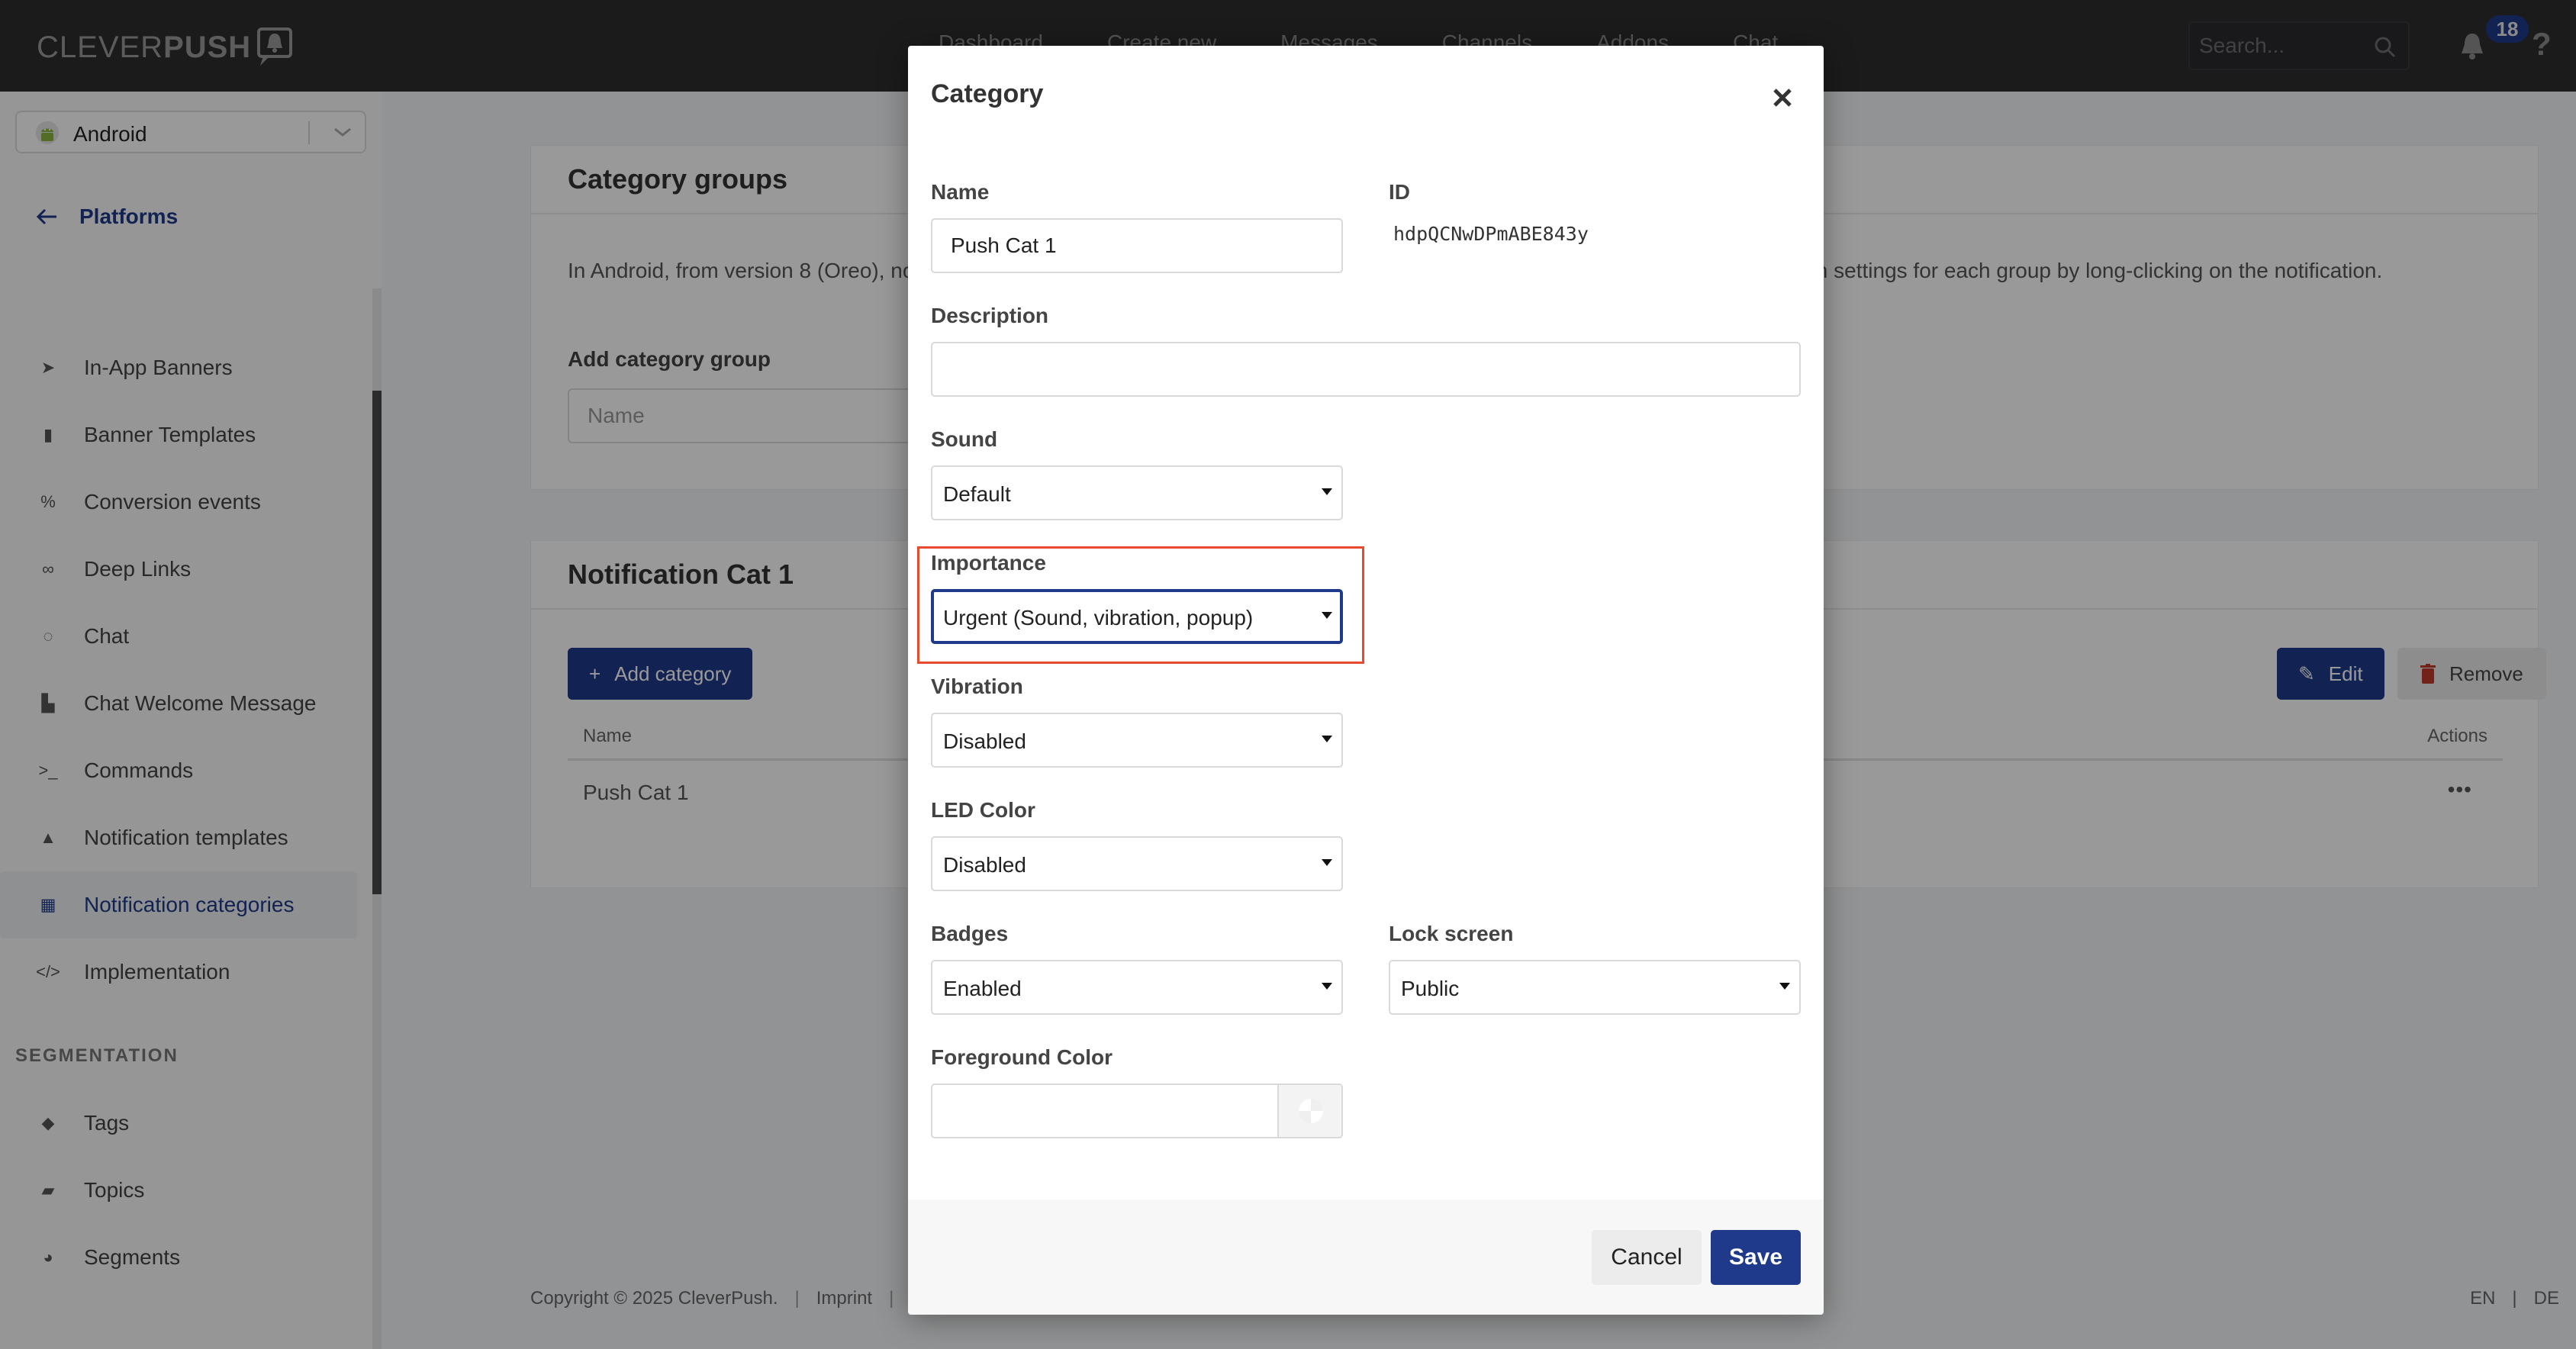 The height and width of the screenshot is (1349, 2576). What do you see at coordinates (1756, 1257) in the screenshot?
I see `save-button: Save` at bounding box center [1756, 1257].